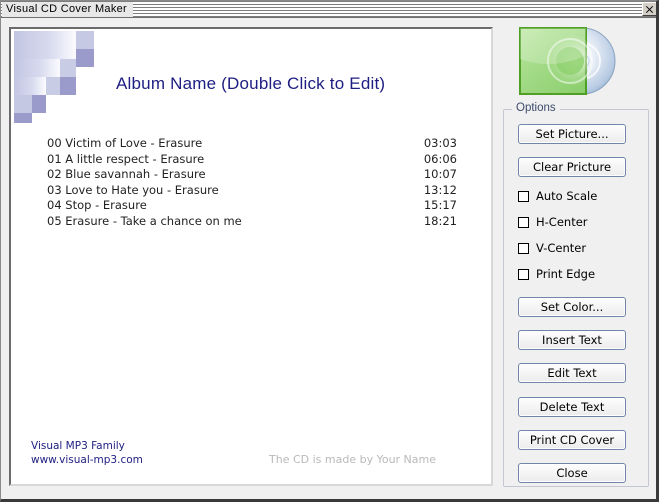  I want to click on staircase-pattern-icon, so click(54, 77).